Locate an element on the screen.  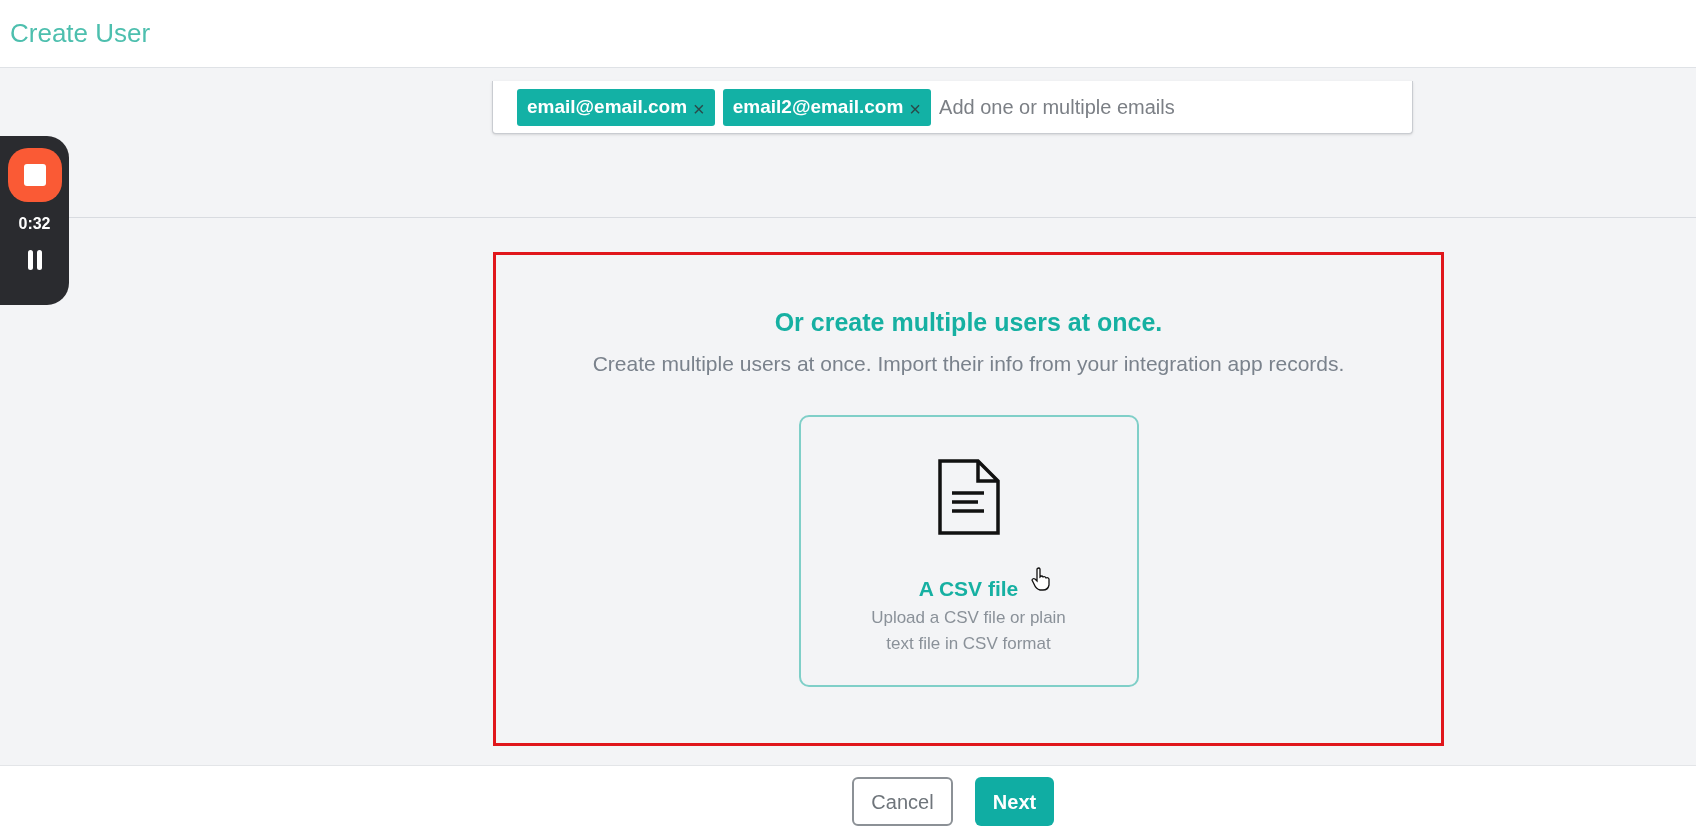
email-tag-label: email@email.com is located at coordinates (607, 106).